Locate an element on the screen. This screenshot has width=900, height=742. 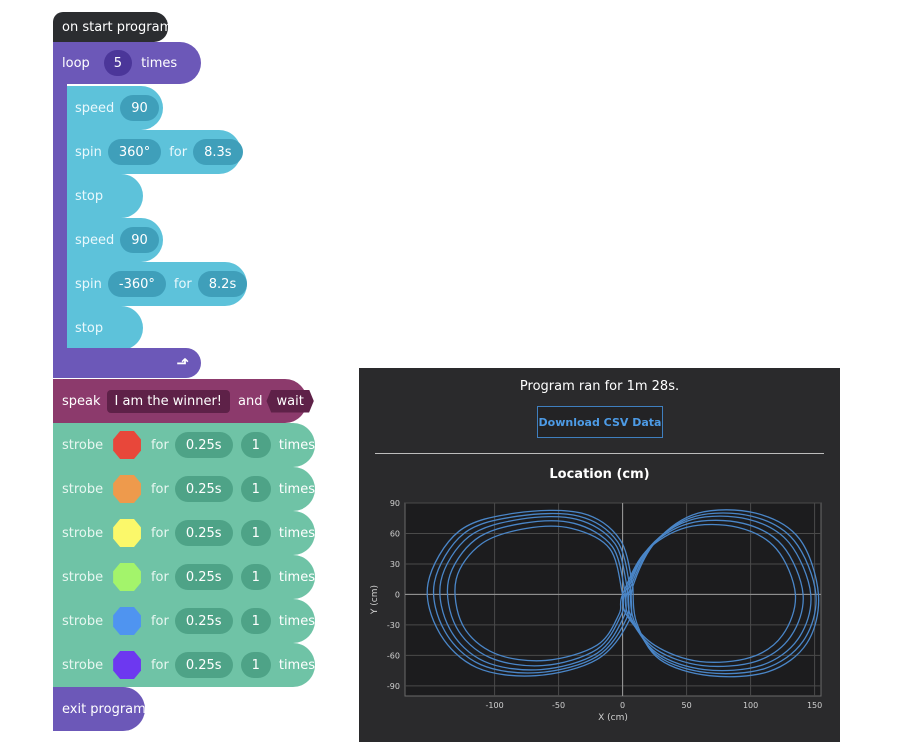
spin-angle-input: 360° is located at coordinates (134, 152).